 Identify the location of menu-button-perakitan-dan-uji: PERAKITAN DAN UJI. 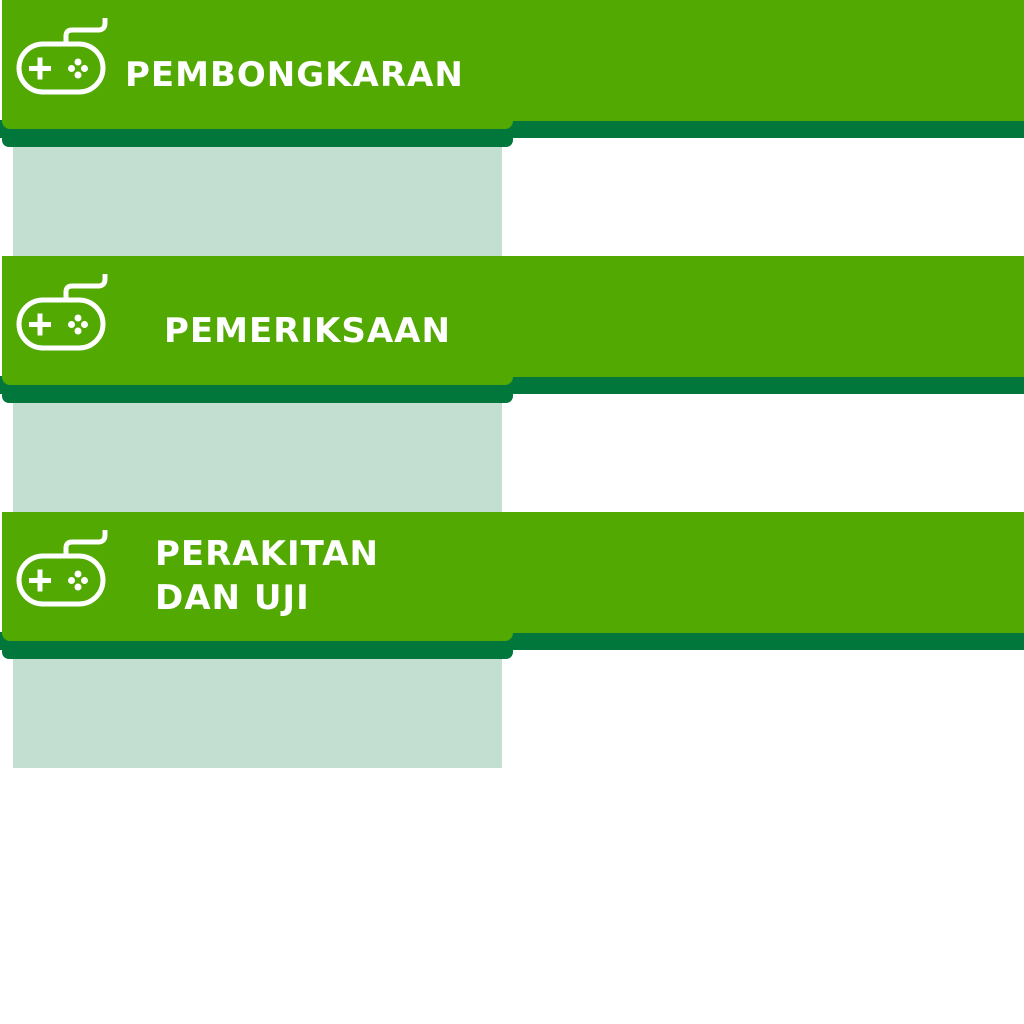
(257, 576).